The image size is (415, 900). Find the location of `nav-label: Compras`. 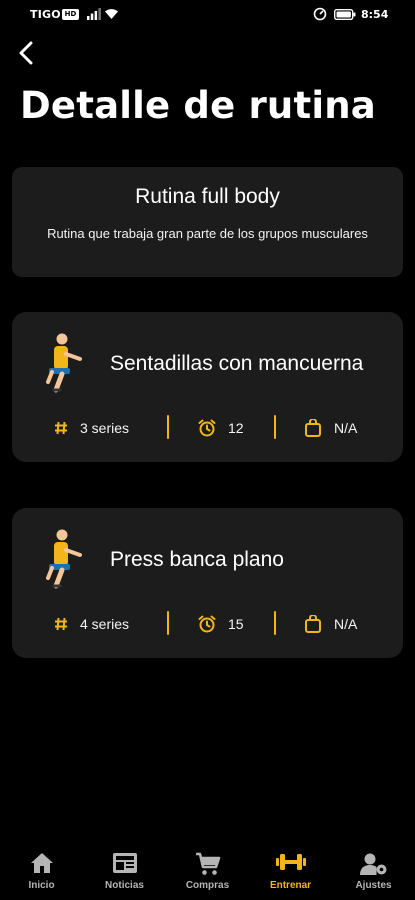

nav-label: Compras is located at coordinates (207, 885).